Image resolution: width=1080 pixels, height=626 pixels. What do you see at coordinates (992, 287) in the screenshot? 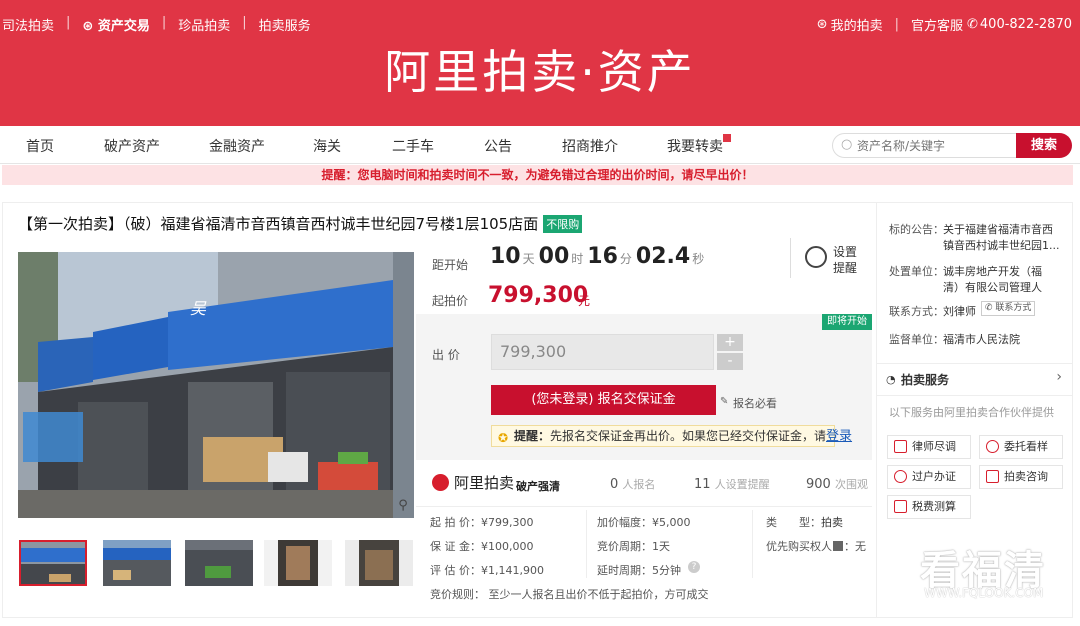
I see `side-dispose-2: 清）有限公司管理人` at bounding box center [992, 287].